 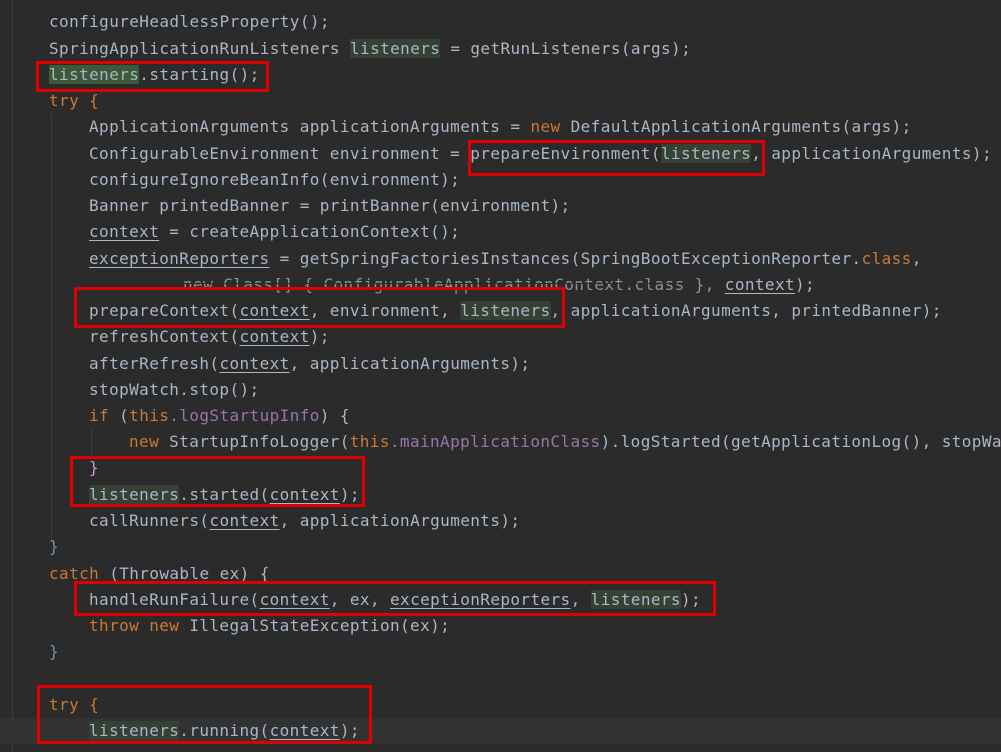 What do you see at coordinates (746, 310) in the screenshot?
I see `code-token: , applicationArguments, printedBanner);` at bounding box center [746, 310].